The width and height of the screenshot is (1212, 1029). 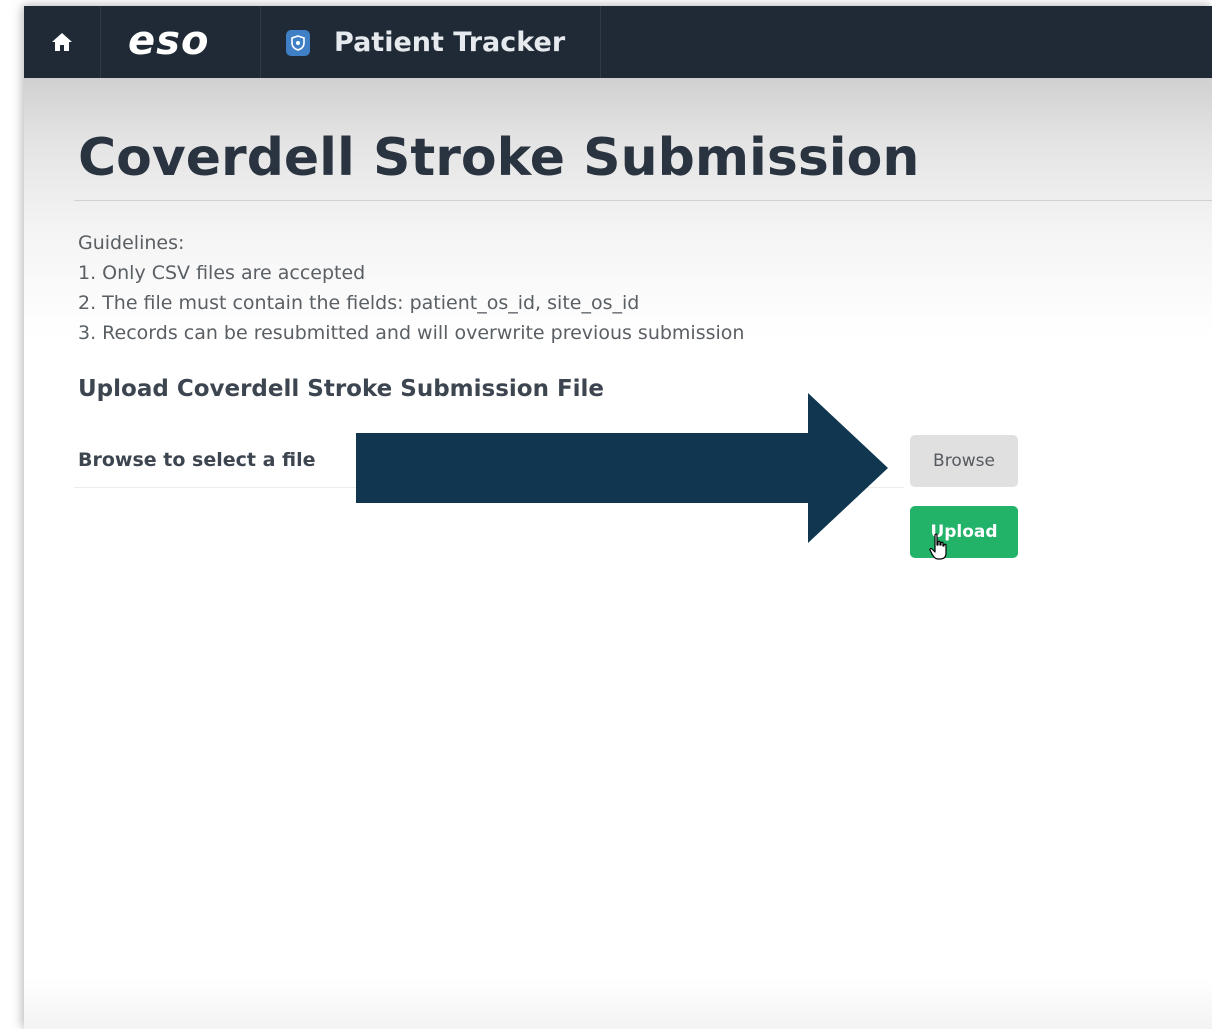 I want to click on home-button, so click(x=62, y=42).